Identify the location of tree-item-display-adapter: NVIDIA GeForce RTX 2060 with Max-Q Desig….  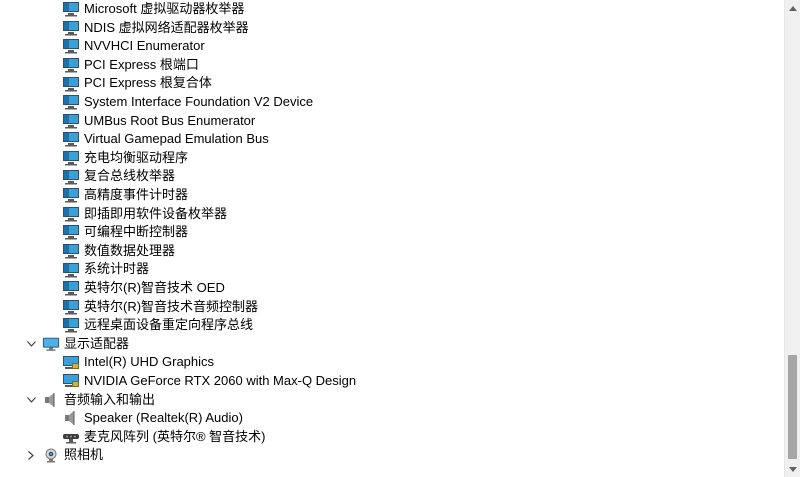
(209, 381).